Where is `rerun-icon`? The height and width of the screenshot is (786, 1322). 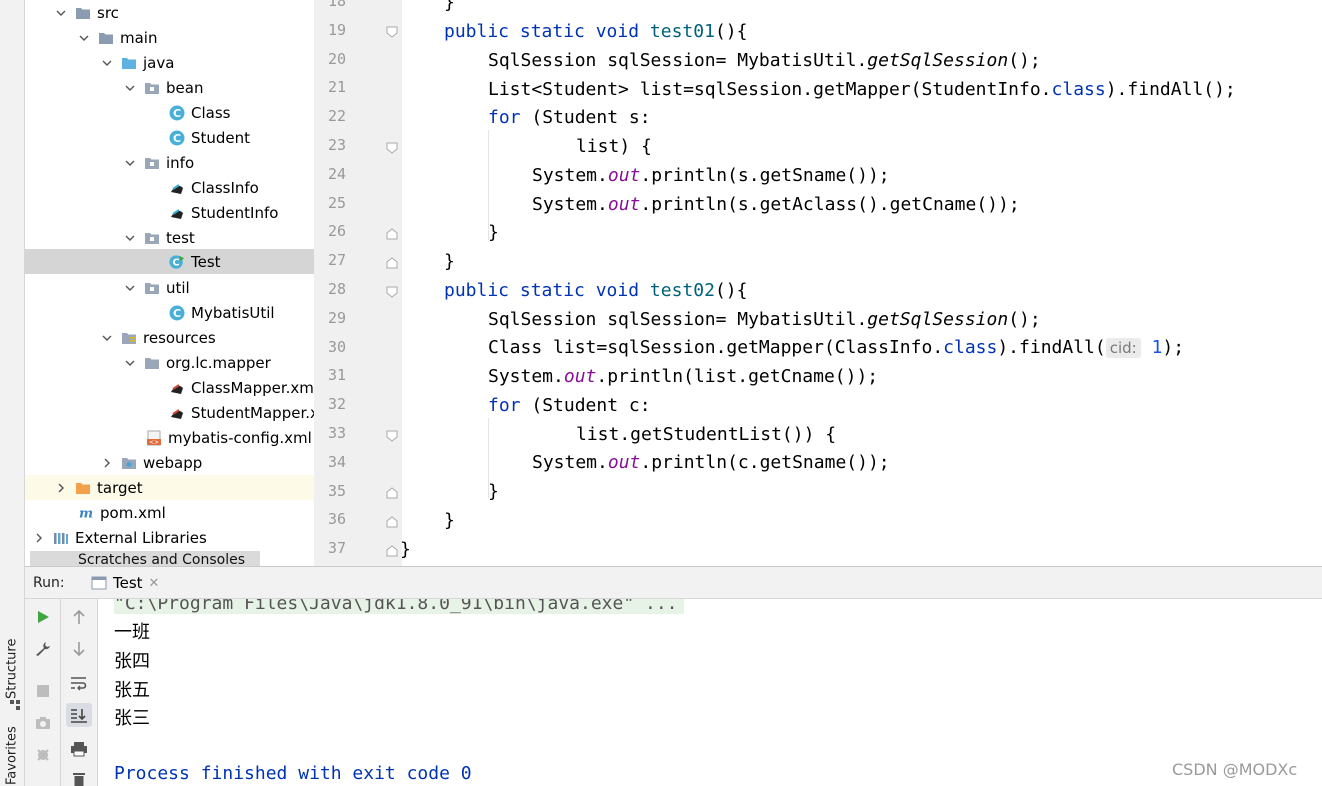
rerun-icon is located at coordinates (43, 617).